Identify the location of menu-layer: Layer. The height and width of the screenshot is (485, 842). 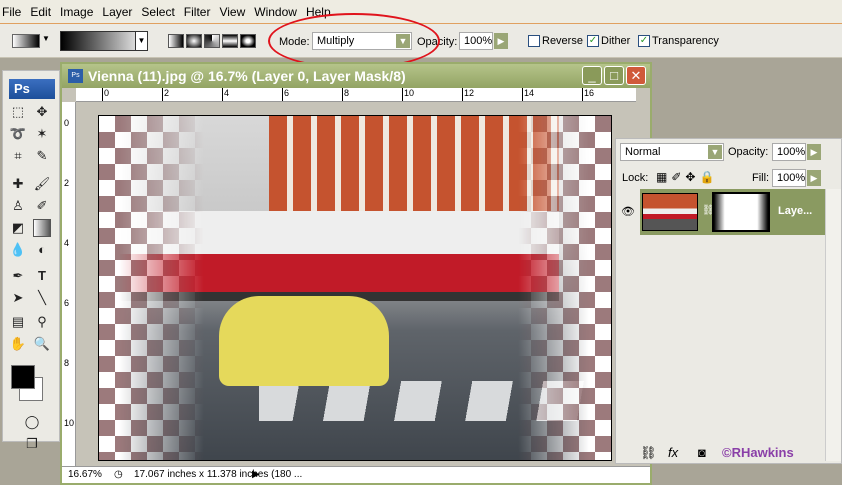
(117, 12).